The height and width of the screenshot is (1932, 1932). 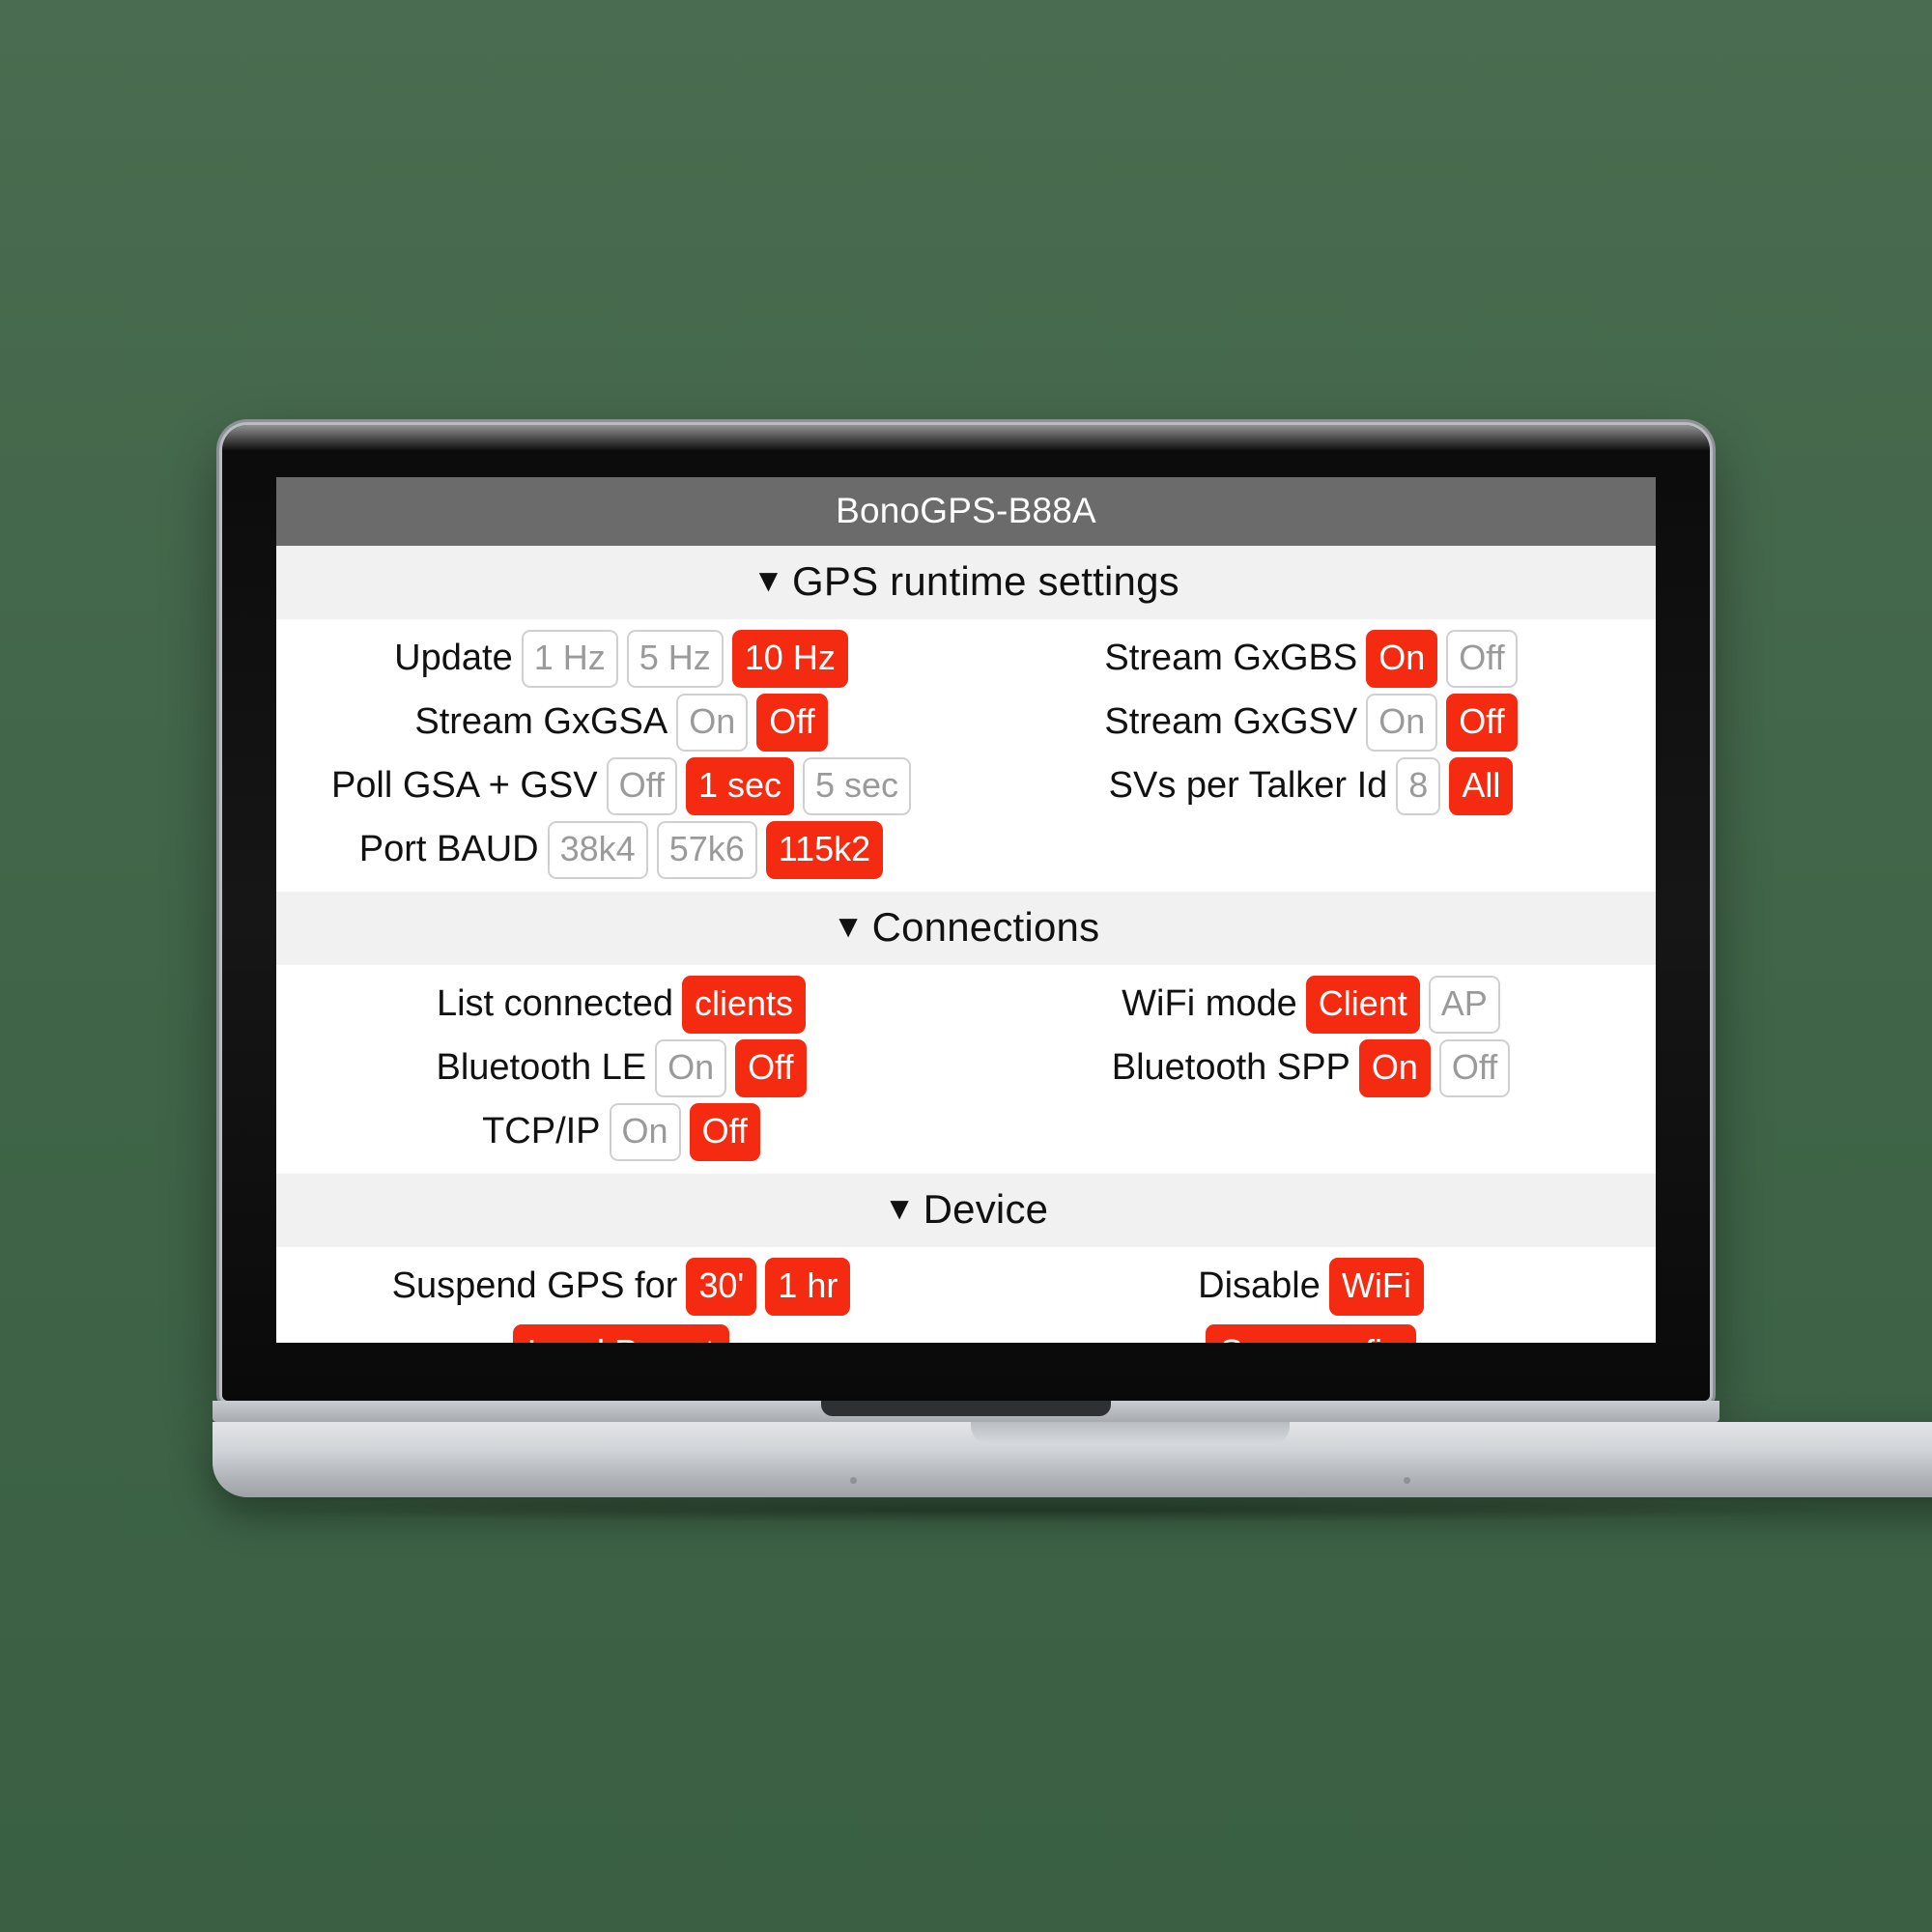 I want to click on option-poll-off: Off, so click(x=641, y=786).